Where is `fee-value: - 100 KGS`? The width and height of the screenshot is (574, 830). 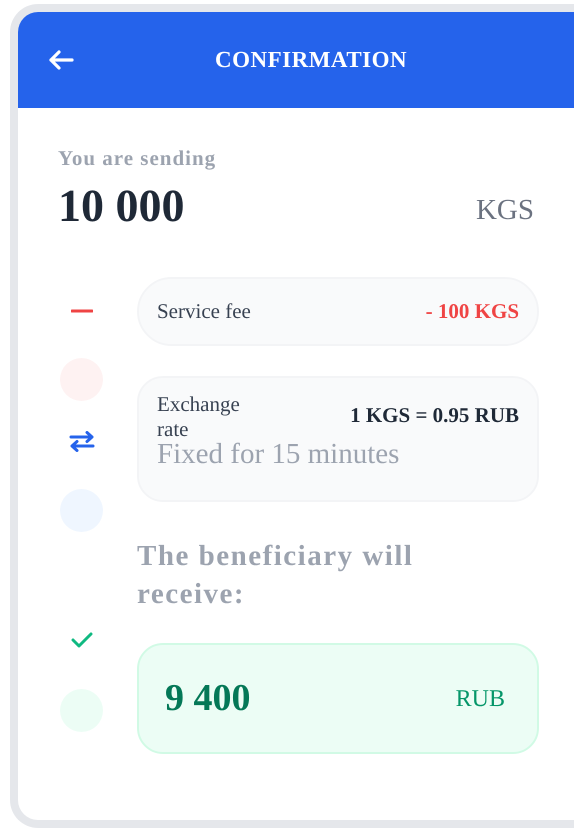 fee-value: - 100 KGS is located at coordinates (472, 311).